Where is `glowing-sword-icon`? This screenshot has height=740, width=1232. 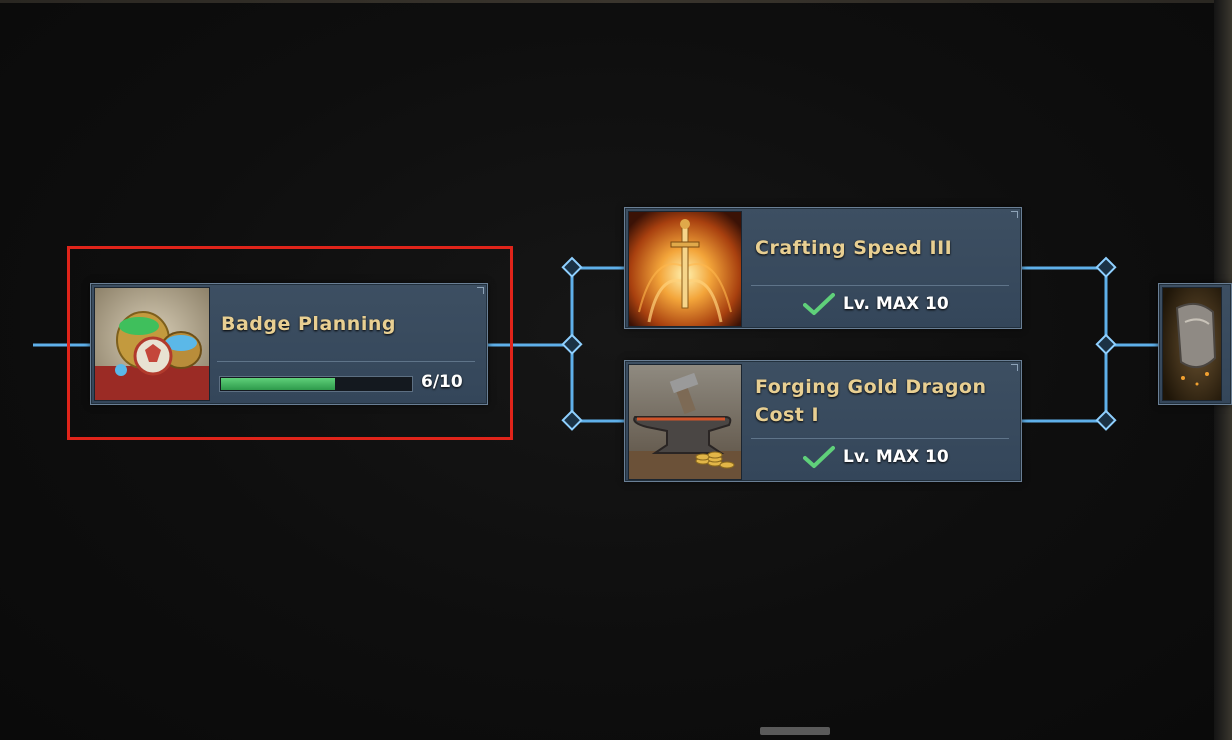
glowing-sword-icon is located at coordinates (685, 269).